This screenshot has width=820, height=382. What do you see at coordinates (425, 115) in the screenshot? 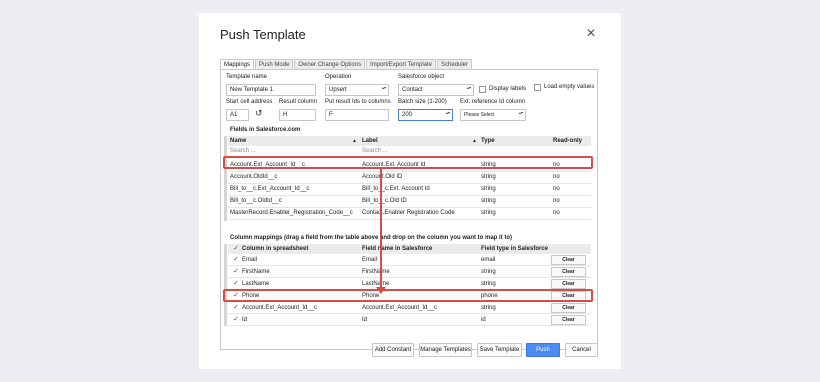
I see `batch-size-input: 200` at bounding box center [425, 115].